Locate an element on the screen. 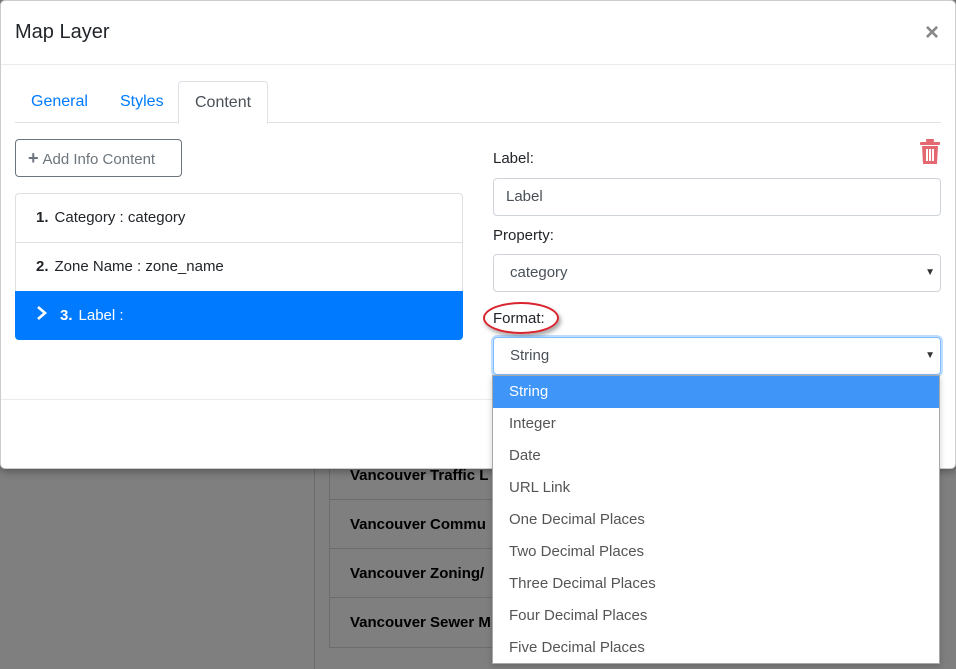 This screenshot has width=956, height=669. format-option: Integer is located at coordinates (716, 424).